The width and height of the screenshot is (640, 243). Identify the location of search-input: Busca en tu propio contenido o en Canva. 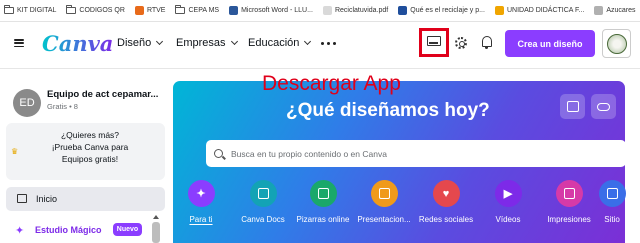
(309, 154).